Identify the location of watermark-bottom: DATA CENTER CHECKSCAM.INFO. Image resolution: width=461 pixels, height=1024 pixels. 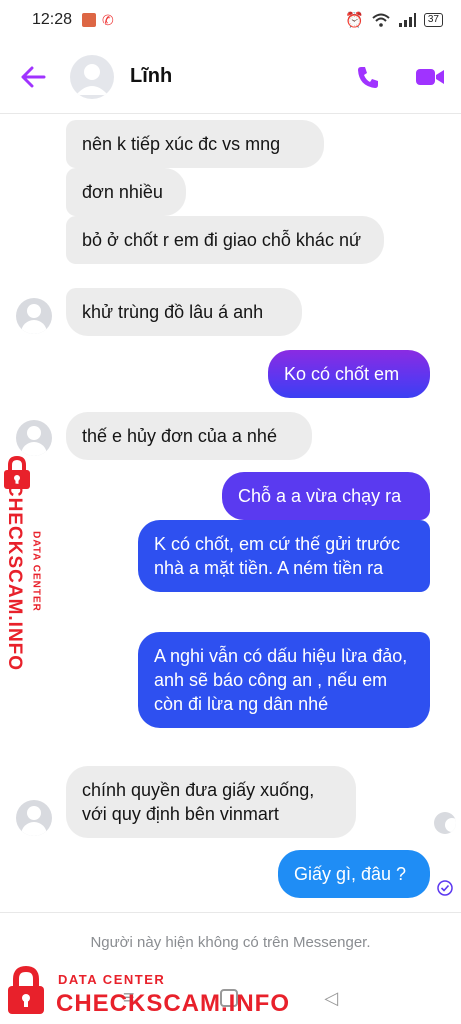
(151, 994).